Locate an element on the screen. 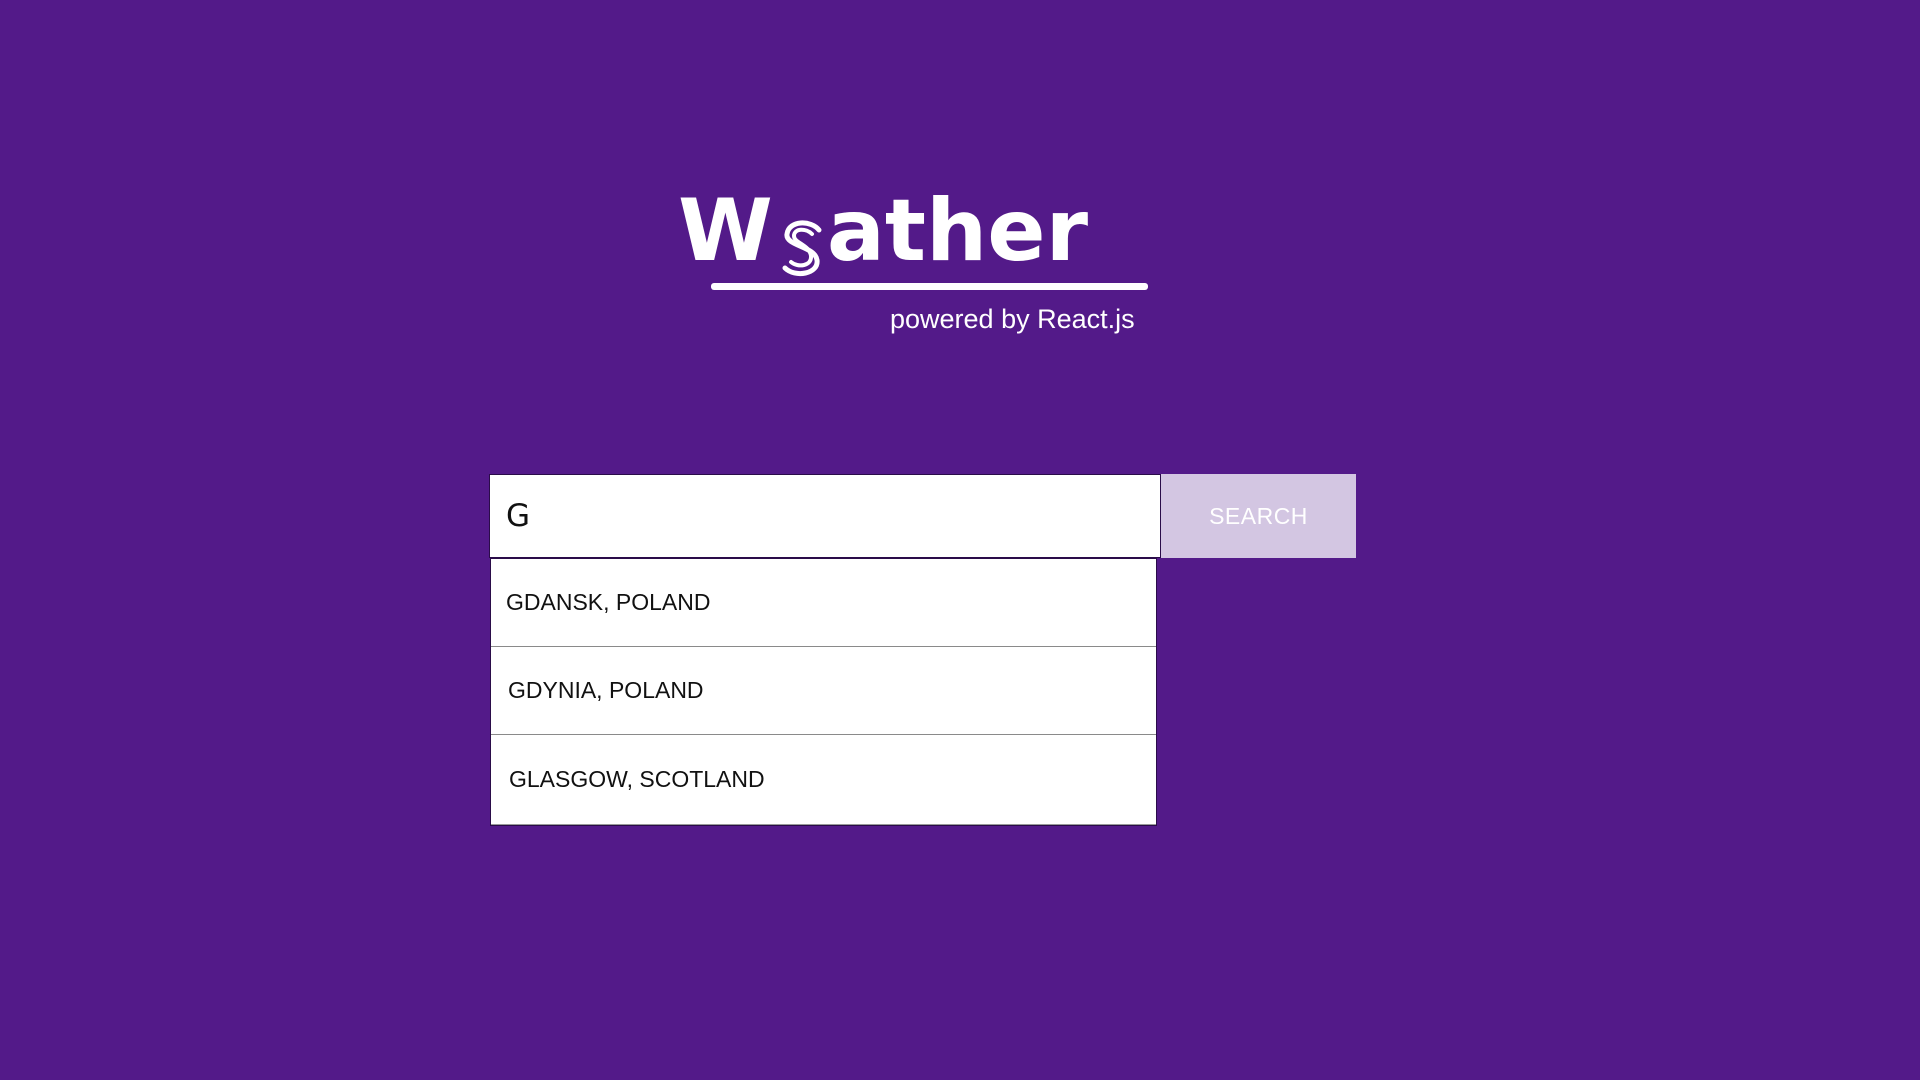 Image resolution: width=1920 pixels, height=1080 pixels. tagline: powered by React.js is located at coordinates (1012, 319).